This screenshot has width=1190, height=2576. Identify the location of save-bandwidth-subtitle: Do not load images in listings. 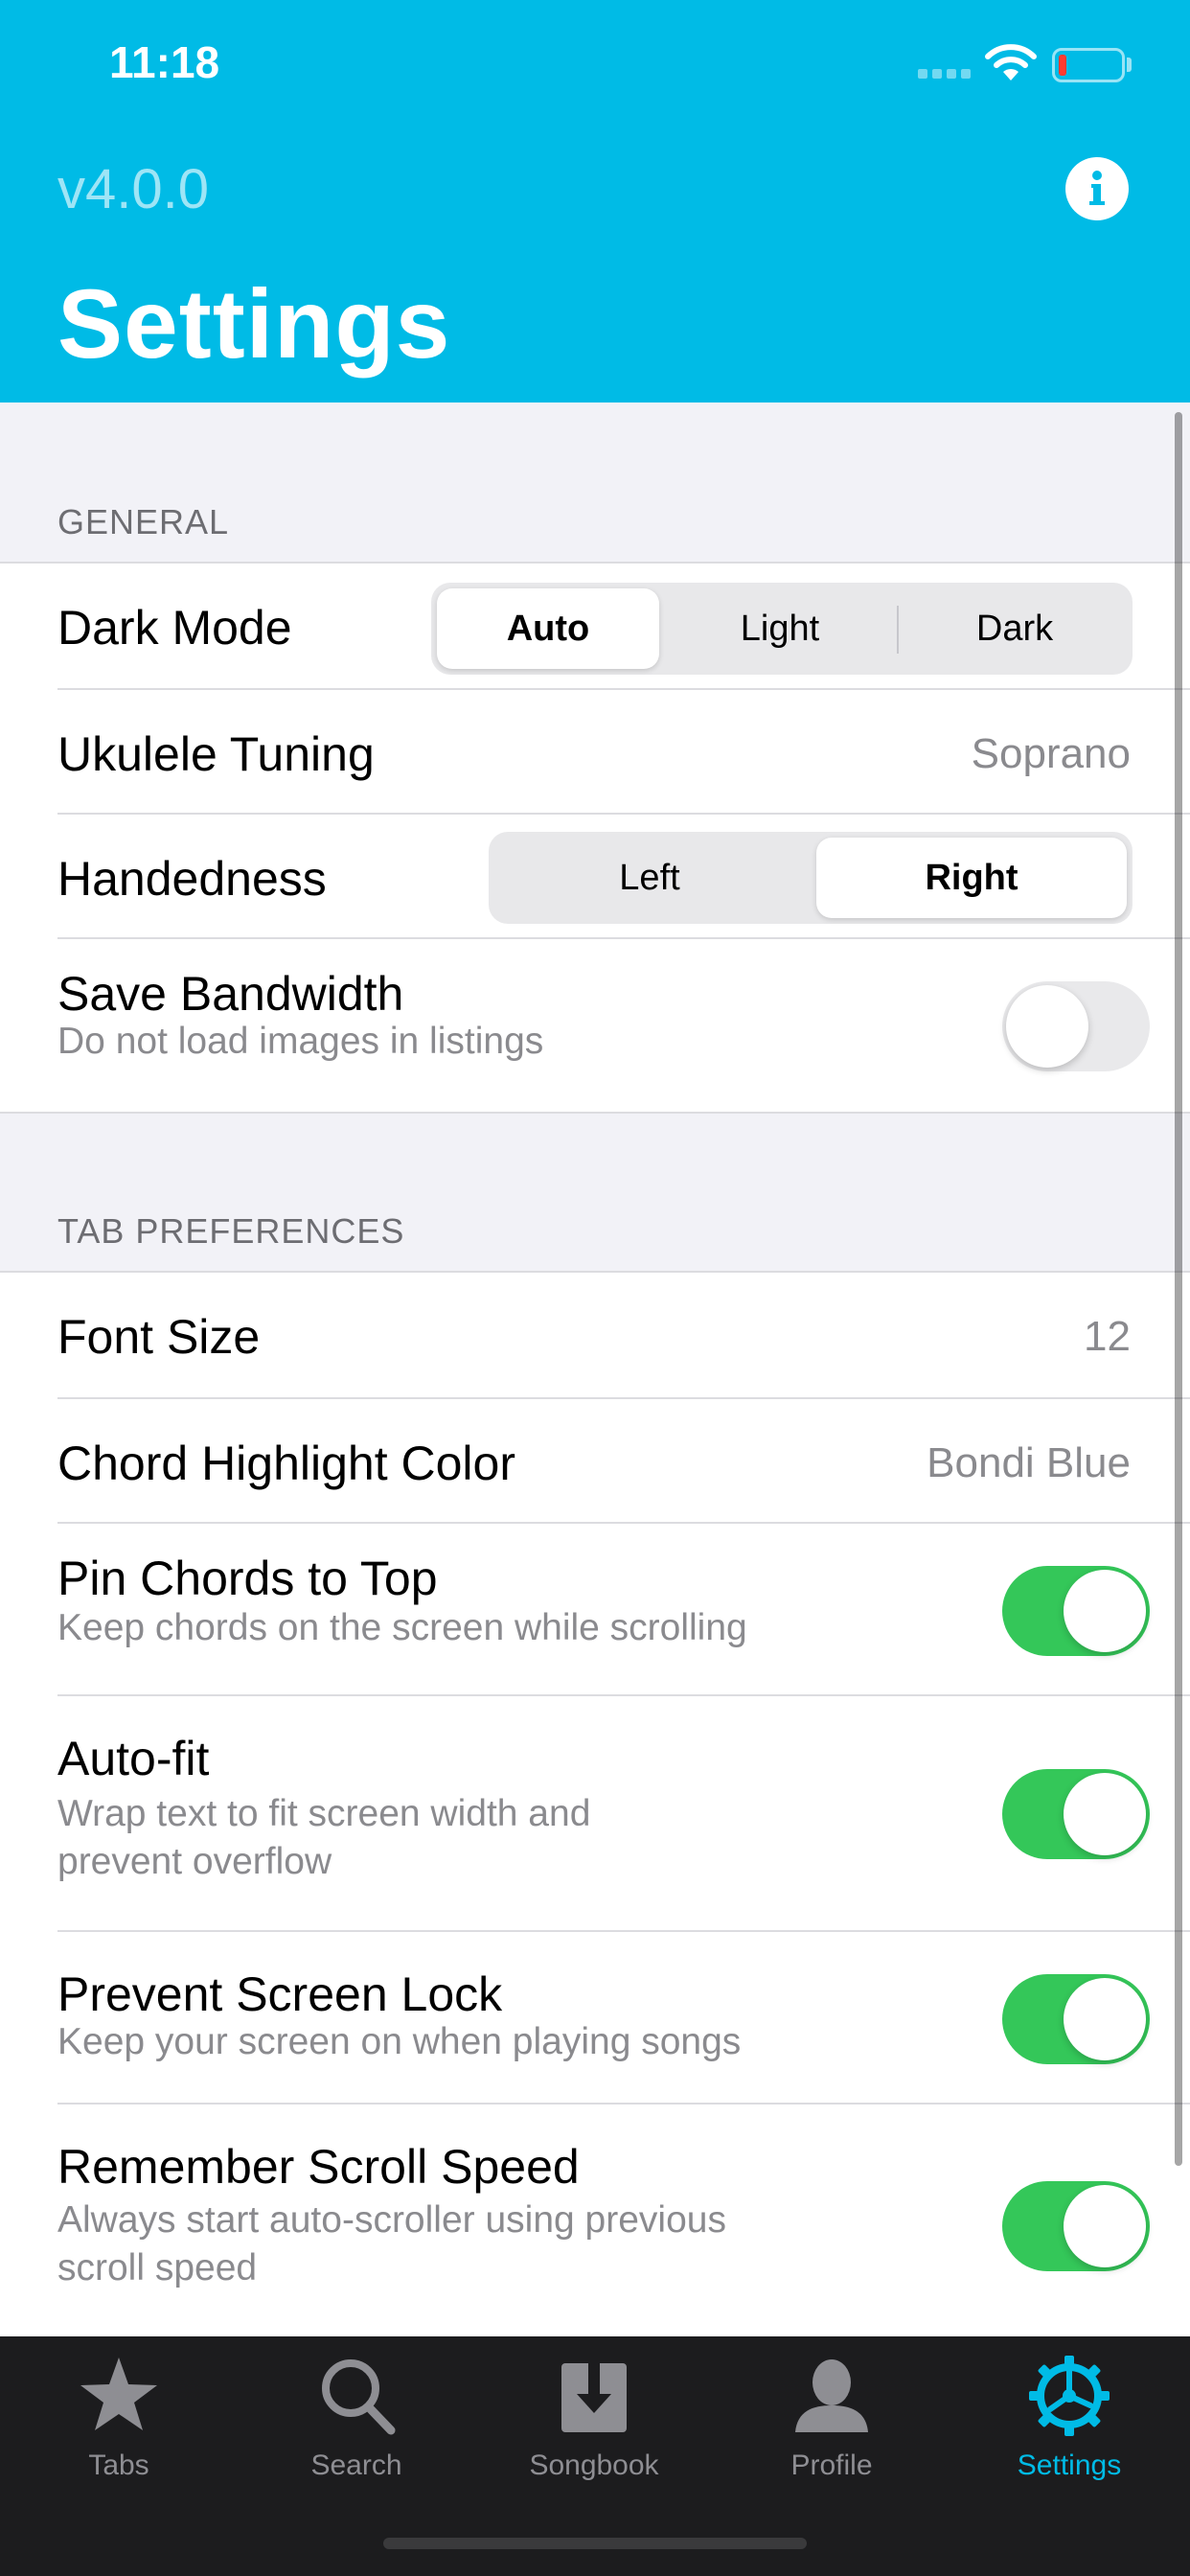
(301, 1041).